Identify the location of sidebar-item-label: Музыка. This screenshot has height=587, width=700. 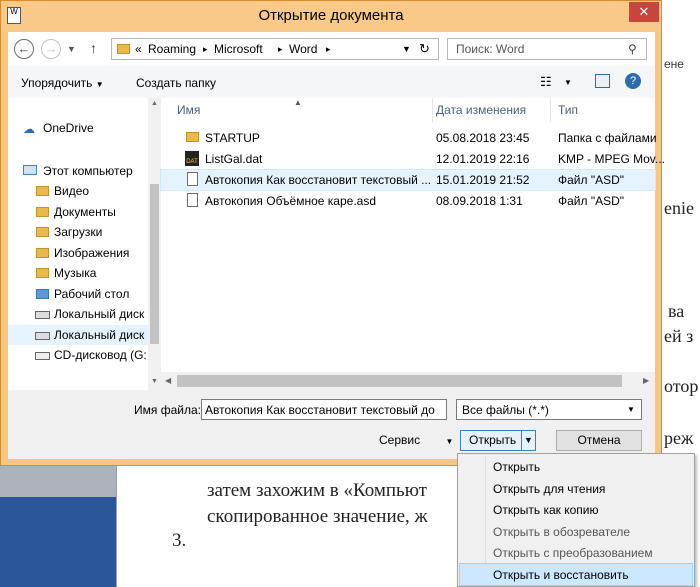
(75, 273).